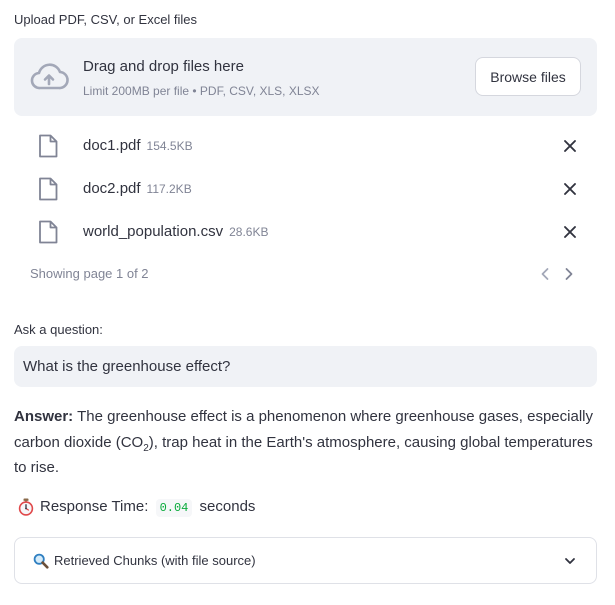  What do you see at coordinates (44, 416) in the screenshot?
I see `answer-prefix: Answer:` at bounding box center [44, 416].